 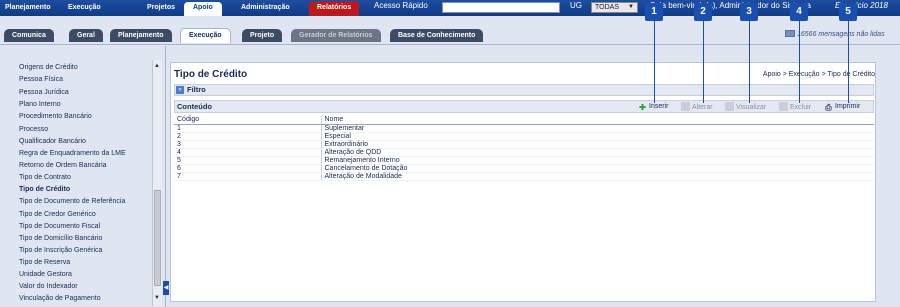 What do you see at coordinates (659, 106) in the screenshot?
I see `insert-label: Inserir` at bounding box center [659, 106].